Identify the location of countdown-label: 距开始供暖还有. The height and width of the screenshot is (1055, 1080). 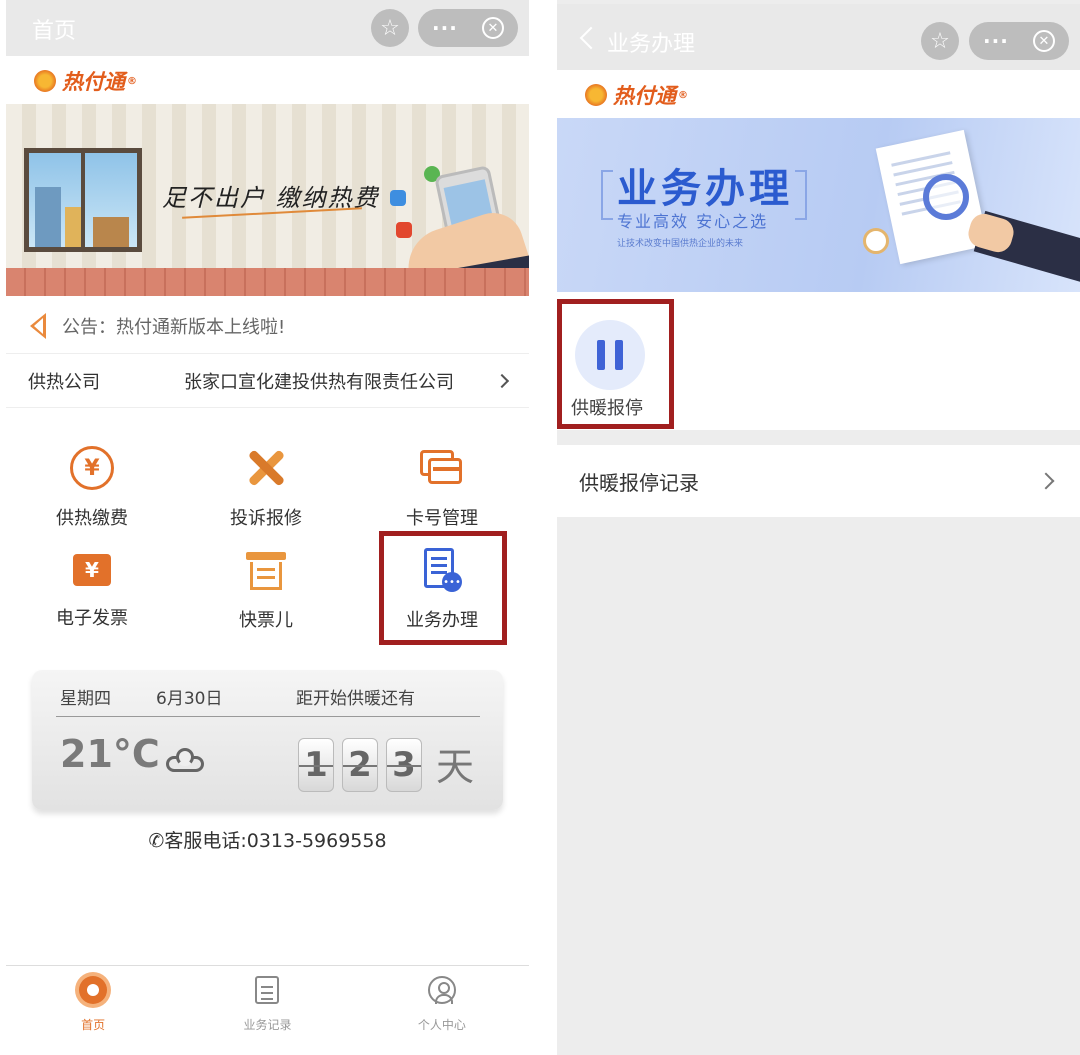
(355, 699).